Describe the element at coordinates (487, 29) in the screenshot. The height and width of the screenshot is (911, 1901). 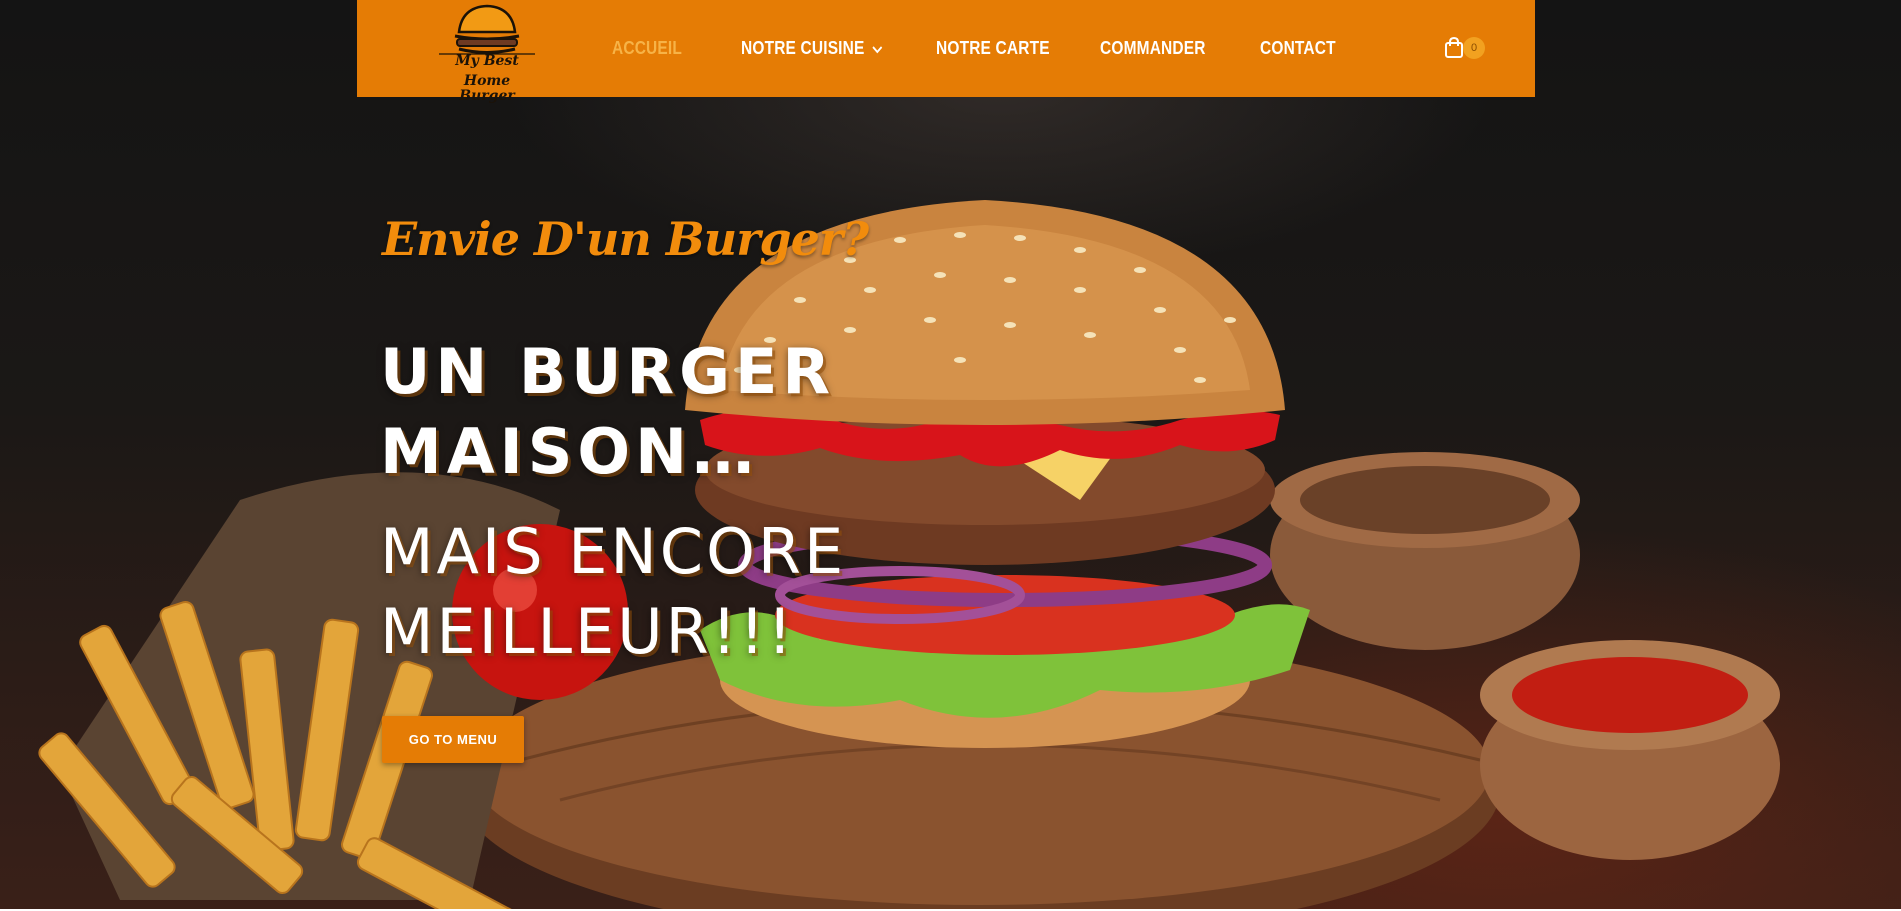
I see `burger-logo-icon` at that location.